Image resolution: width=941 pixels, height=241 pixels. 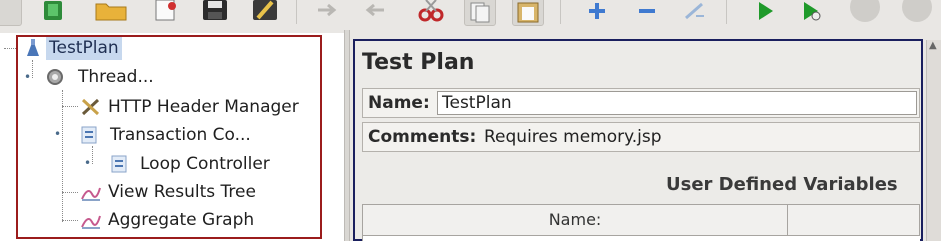 I want to click on shutdown-icon, so click(x=917, y=11).